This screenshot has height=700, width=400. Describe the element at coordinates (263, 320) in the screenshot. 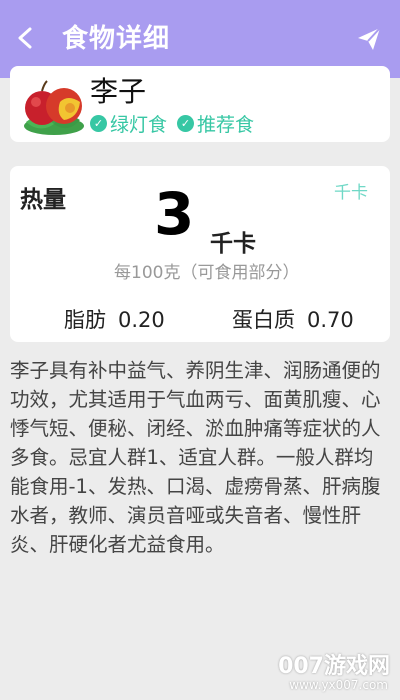

I see `nutrient-label: 蛋白质` at that location.